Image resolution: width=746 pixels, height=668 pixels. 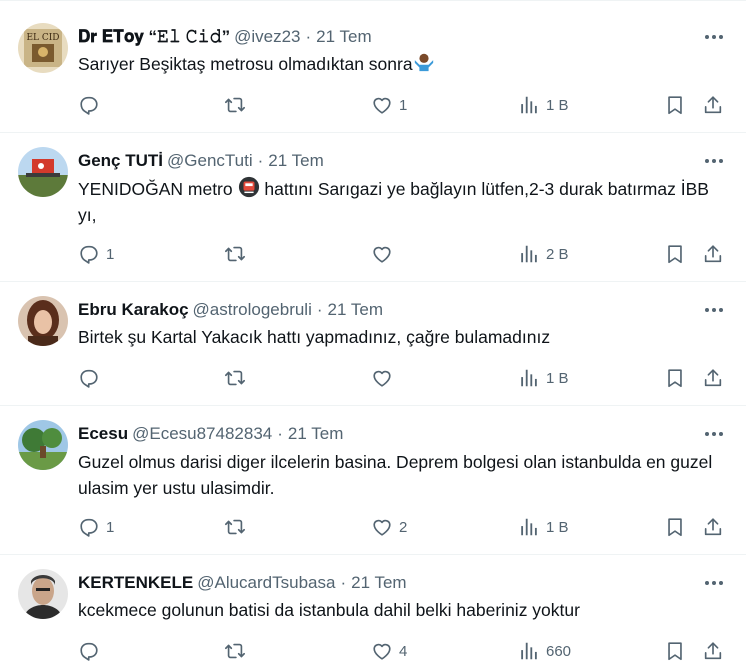 I want to click on like-count: 1, so click(x=403, y=105).